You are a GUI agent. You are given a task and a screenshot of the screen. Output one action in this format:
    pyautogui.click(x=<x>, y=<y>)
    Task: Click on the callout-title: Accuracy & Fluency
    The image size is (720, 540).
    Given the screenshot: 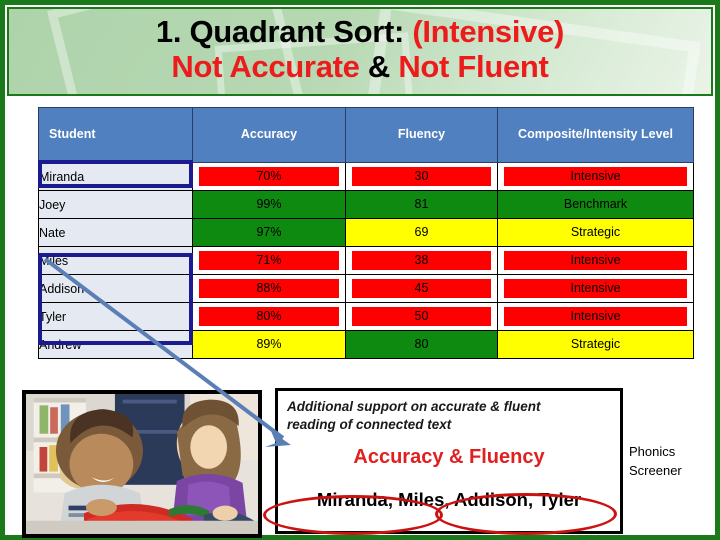 What is the action you would take?
    pyautogui.click(x=449, y=457)
    